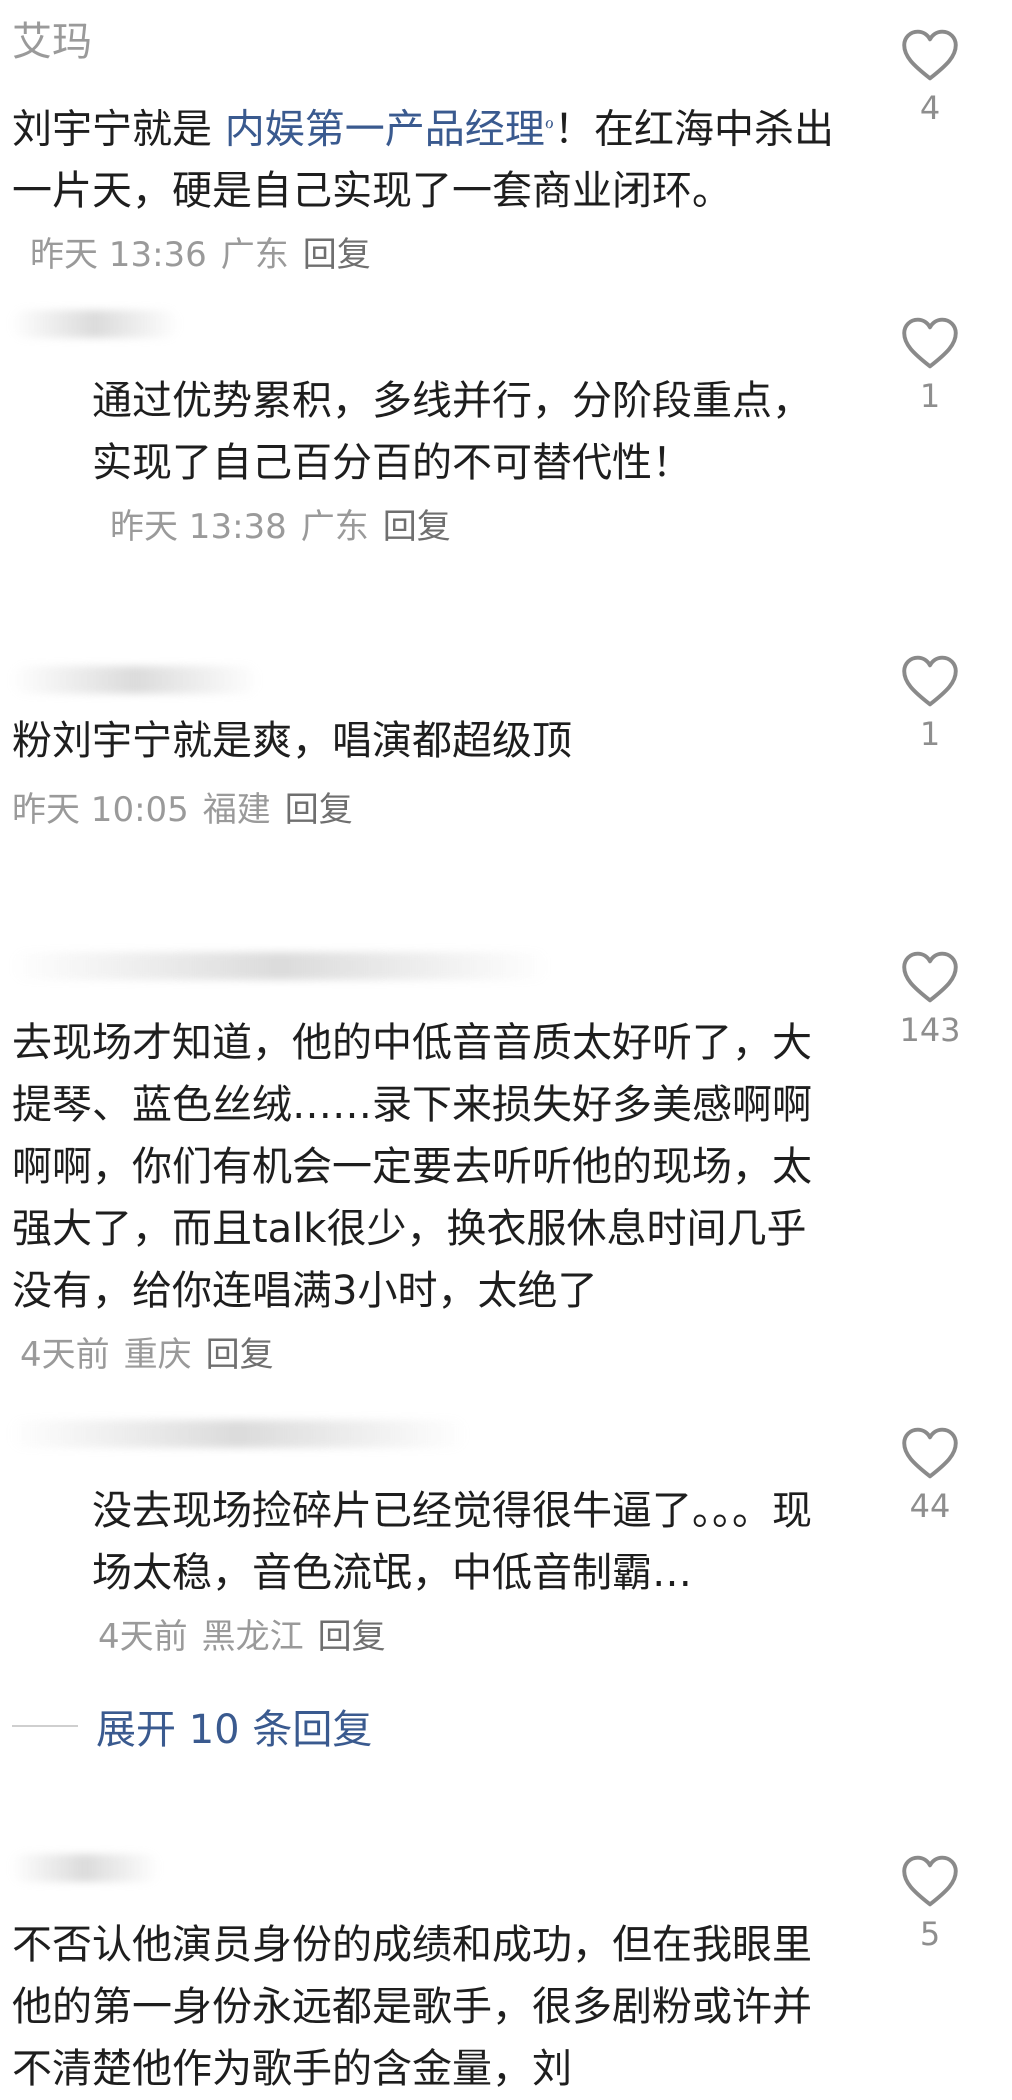 The image size is (1012, 2100). I want to click on timestamp: 昨天 10:05, so click(100, 810).